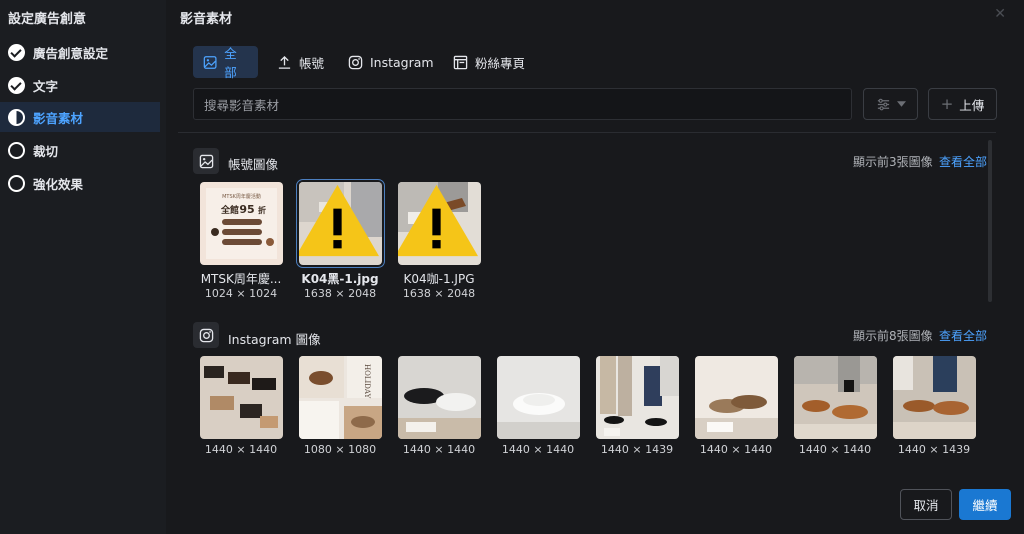  What do you see at coordinates (241, 196) in the screenshot?
I see `promo-brand: MTSK周年慶活動` at bounding box center [241, 196].